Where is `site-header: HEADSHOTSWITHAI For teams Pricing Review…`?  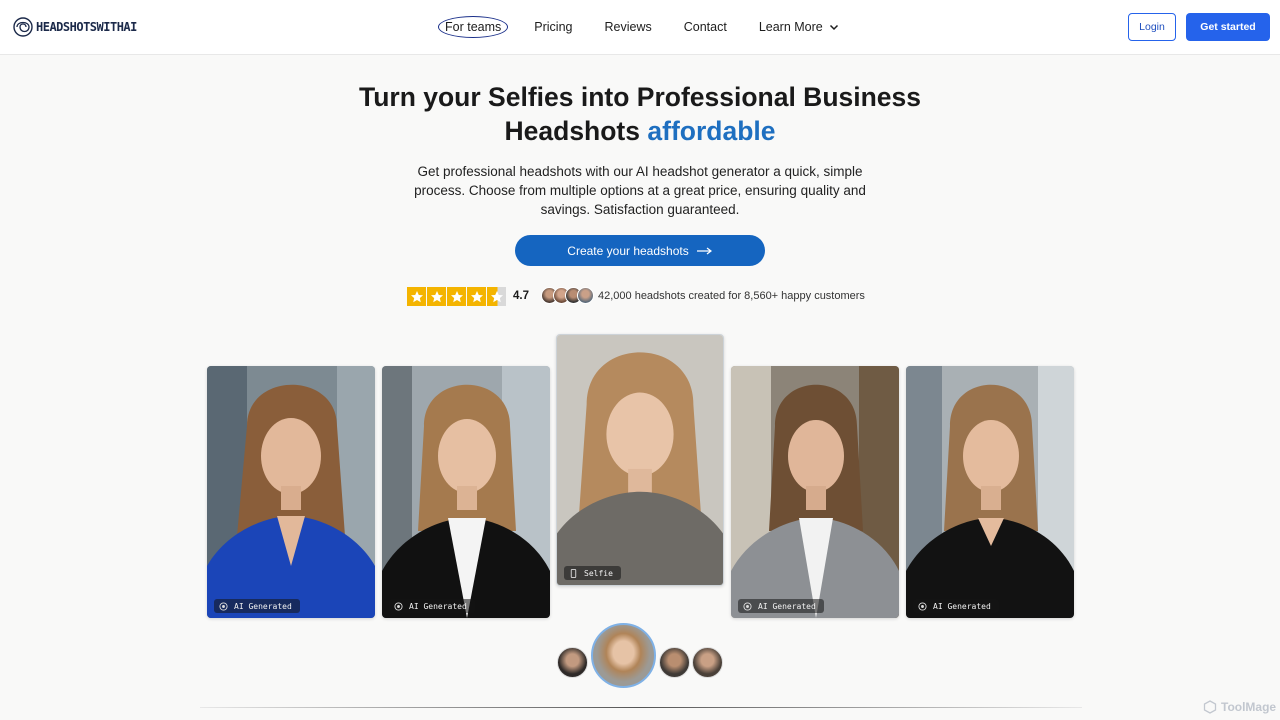 site-header: HEADSHOTSWITHAI For teams Pricing Review… is located at coordinates (640, 27).